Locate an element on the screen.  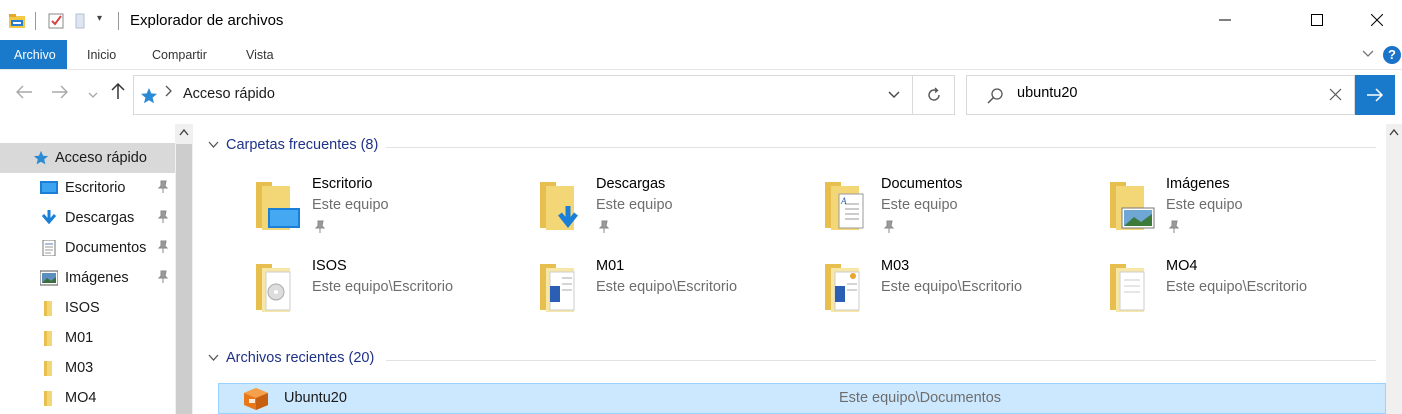
nav-item-escritorio: Escritorio is located at coordinates (87, 188).